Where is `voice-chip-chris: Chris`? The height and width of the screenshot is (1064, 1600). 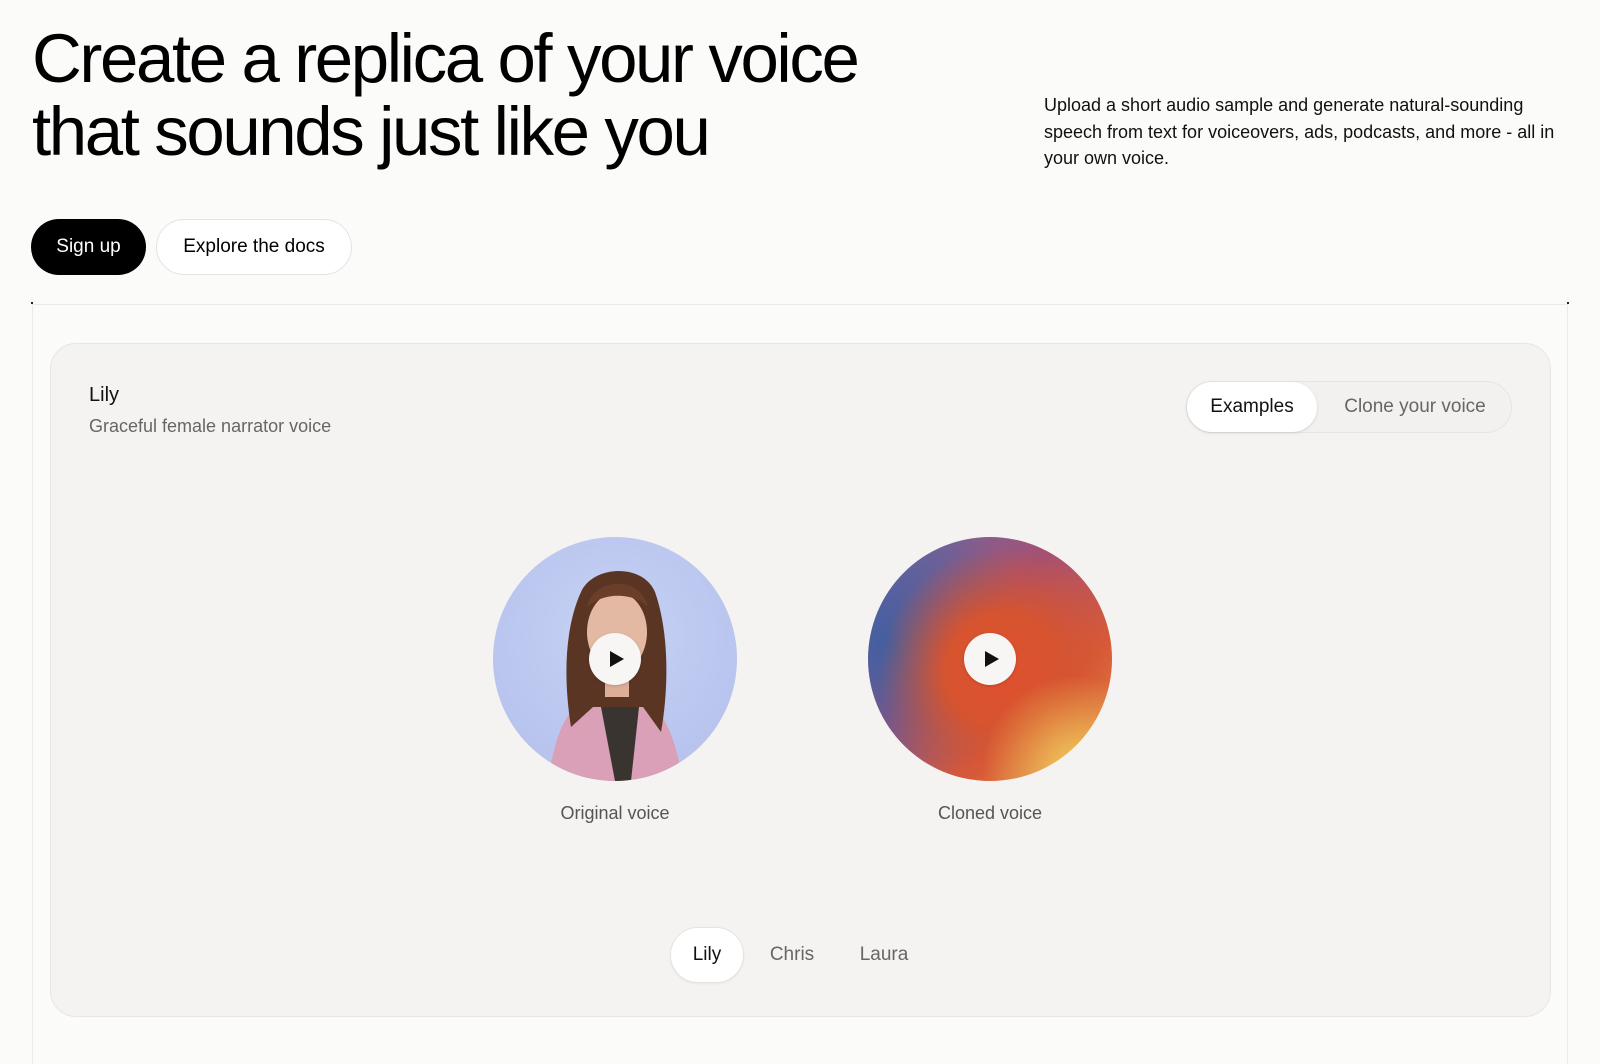
voice-chip-chris: Chris is located at coordinates (792, 955).